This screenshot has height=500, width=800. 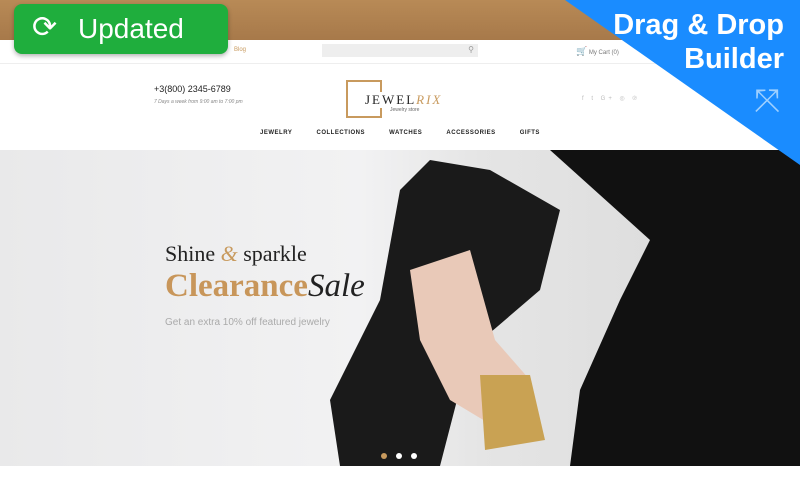 What do you see at coordinates (403, 455) in the screenshot?
I see `slider-dots` at bounding box center [403, 455].